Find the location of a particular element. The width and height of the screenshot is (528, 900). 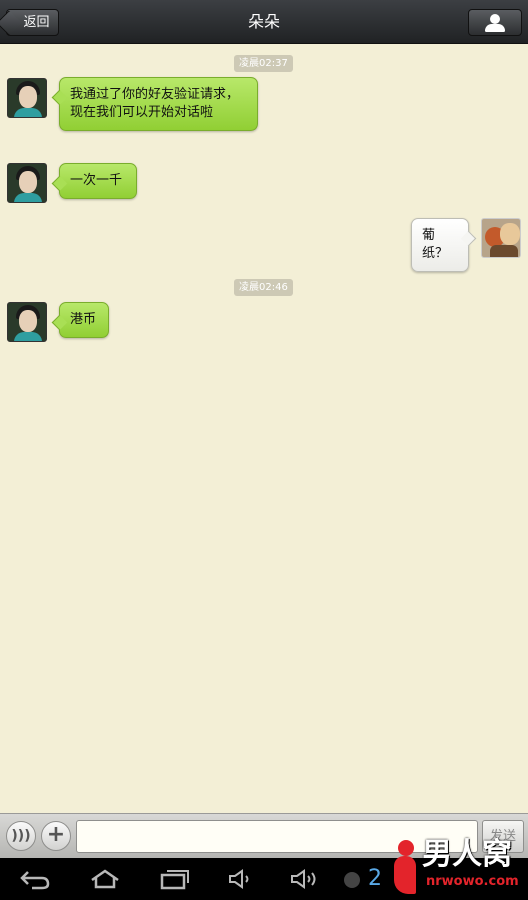

title-bar: 返回 朵朵 is located at coordinates (264, 22).